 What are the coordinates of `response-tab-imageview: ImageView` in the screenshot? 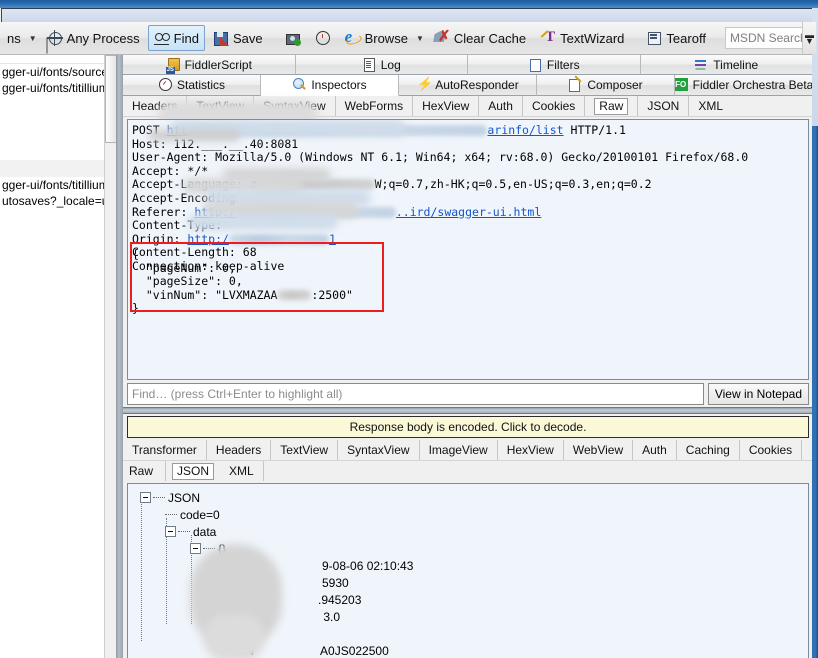 It's located at (459, 450).